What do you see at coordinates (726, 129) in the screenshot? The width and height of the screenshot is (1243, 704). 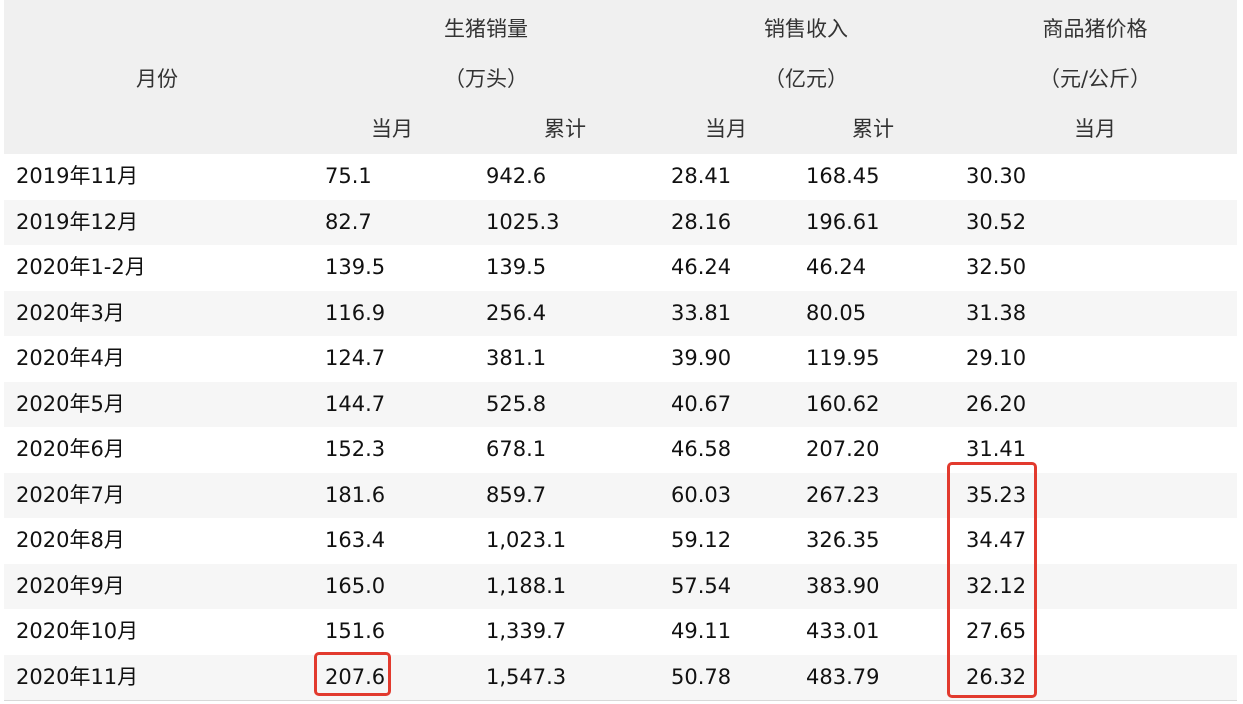 I see `subheader-revenue-month: 当月` at bounding box center [726, 129].